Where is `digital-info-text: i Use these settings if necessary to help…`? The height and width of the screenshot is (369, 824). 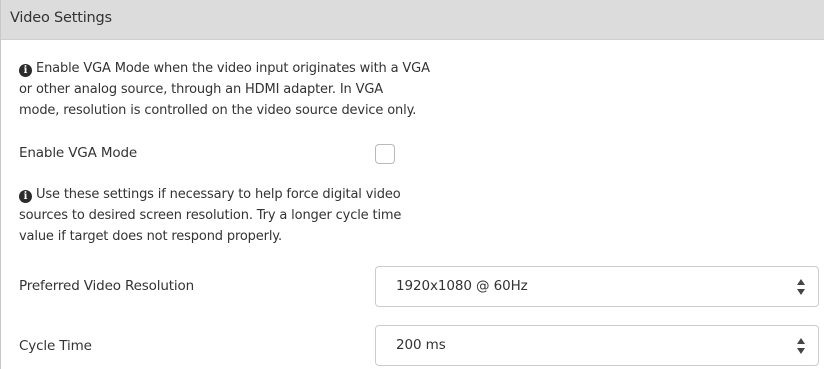
digital-info-text: i Use these settings if necessary to help… is located at coordinates (254, 215).